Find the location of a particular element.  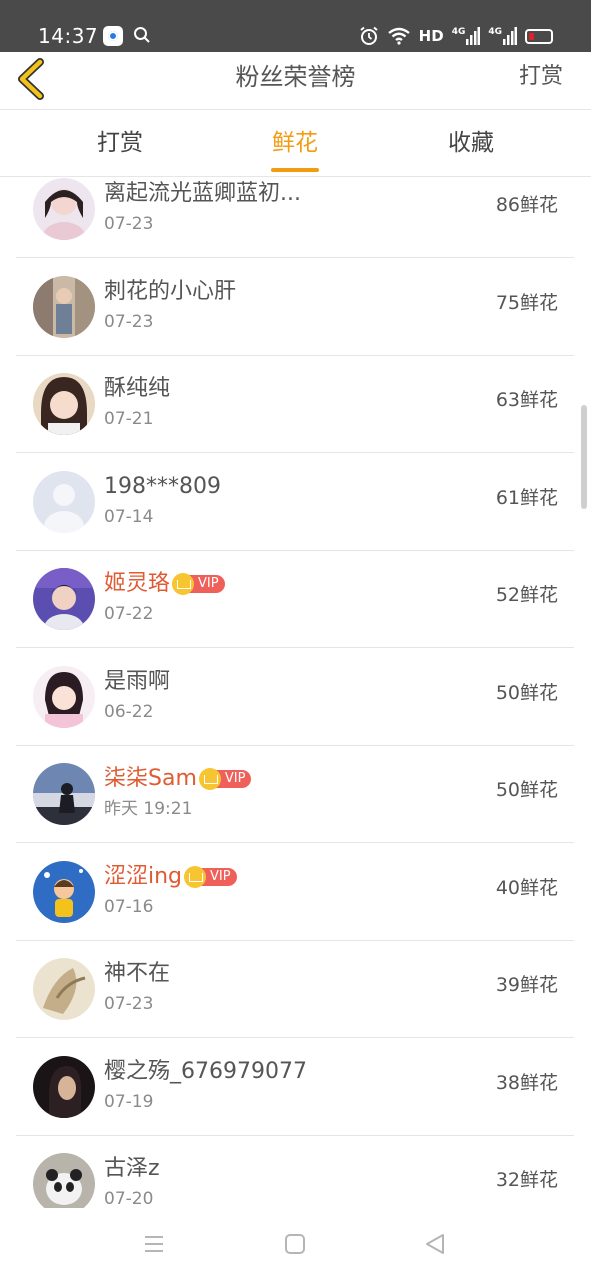

user-name: 刺花的小心肝 is located at coordinates (170, 292).